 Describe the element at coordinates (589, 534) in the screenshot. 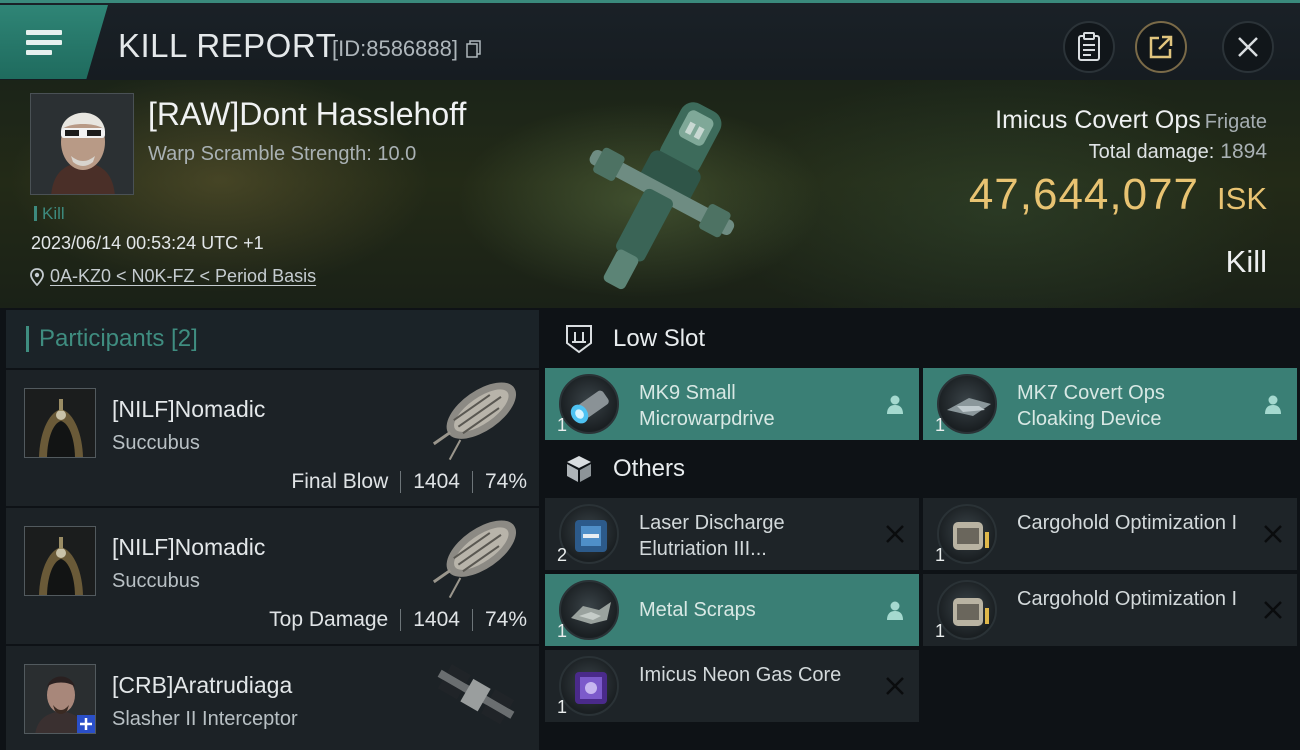

I see `laser-discharge-icon` at that location.